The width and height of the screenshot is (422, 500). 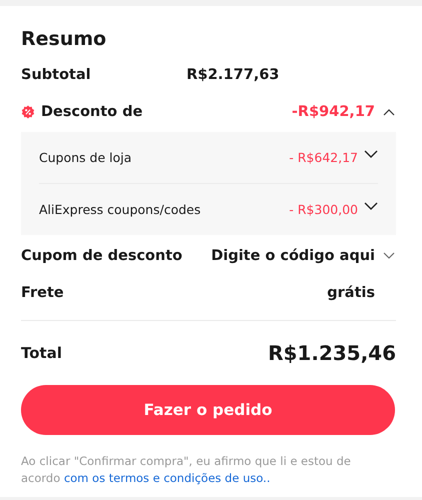 I want to click on discount-value: -R$942,17, so click(x=333, y=112).